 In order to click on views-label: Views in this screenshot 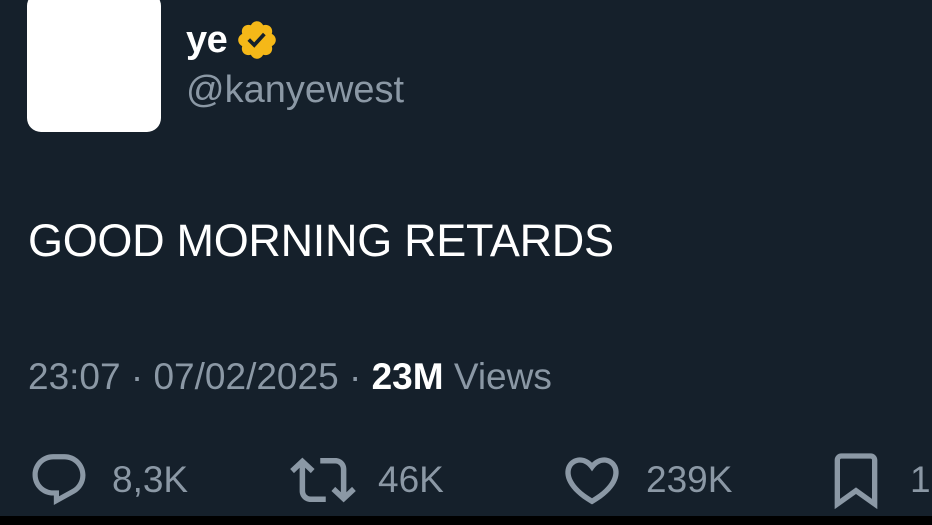, I will do `click(503, 376)`.